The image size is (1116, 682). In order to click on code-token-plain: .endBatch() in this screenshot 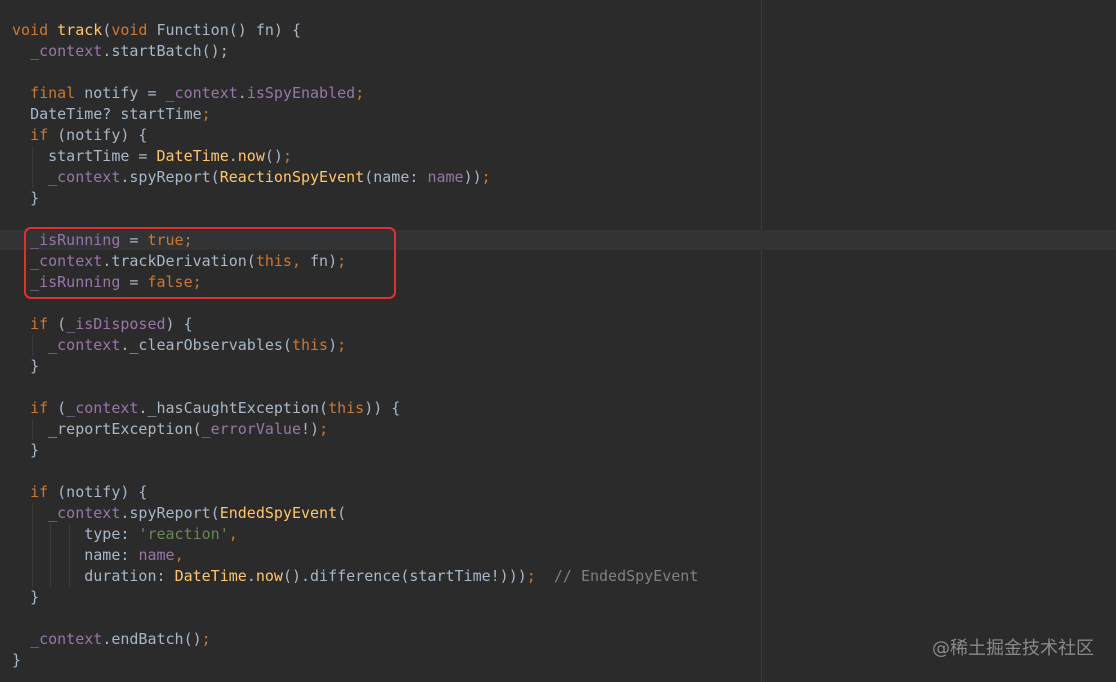, I will do `click(152, 639)`.